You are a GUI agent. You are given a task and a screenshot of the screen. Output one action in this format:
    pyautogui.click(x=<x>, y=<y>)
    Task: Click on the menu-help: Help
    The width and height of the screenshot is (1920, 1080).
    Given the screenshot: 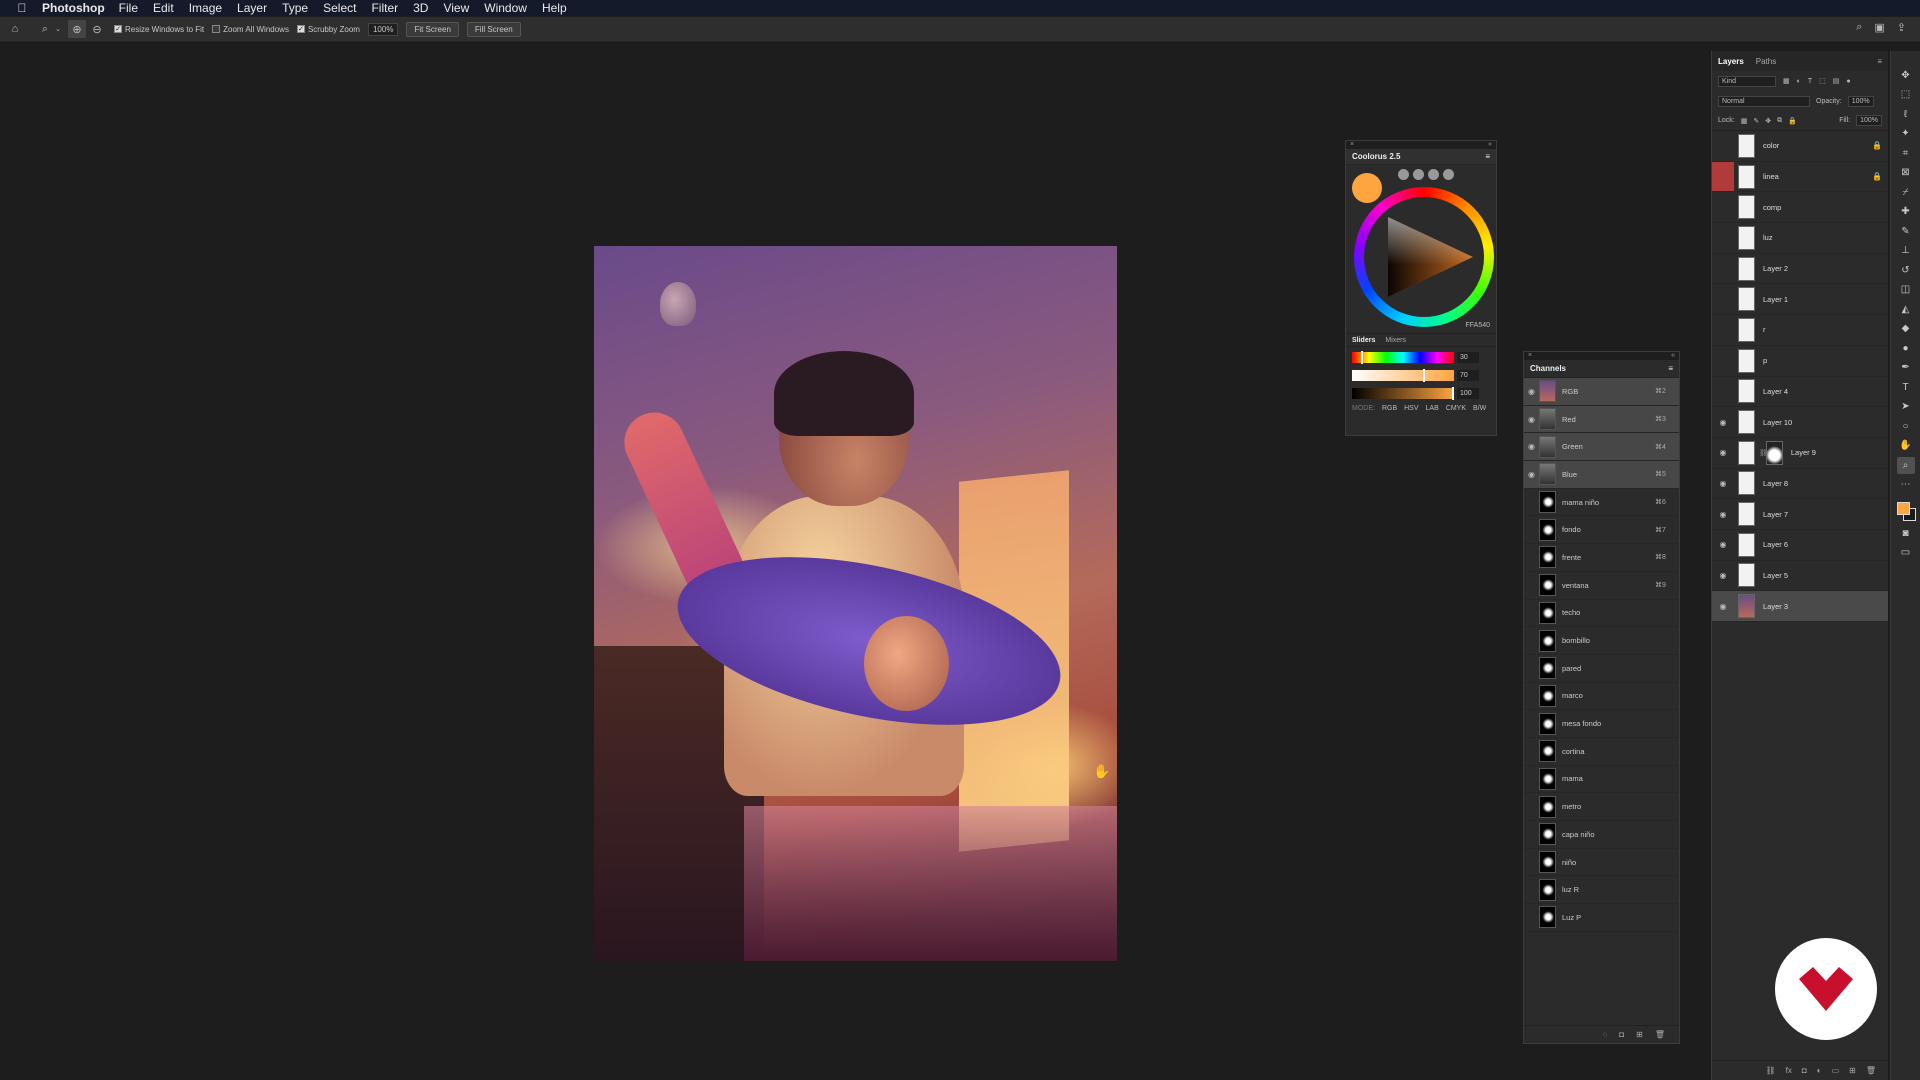 What is the action you would take?
    pyautogui.click(x=554, y=8)
    